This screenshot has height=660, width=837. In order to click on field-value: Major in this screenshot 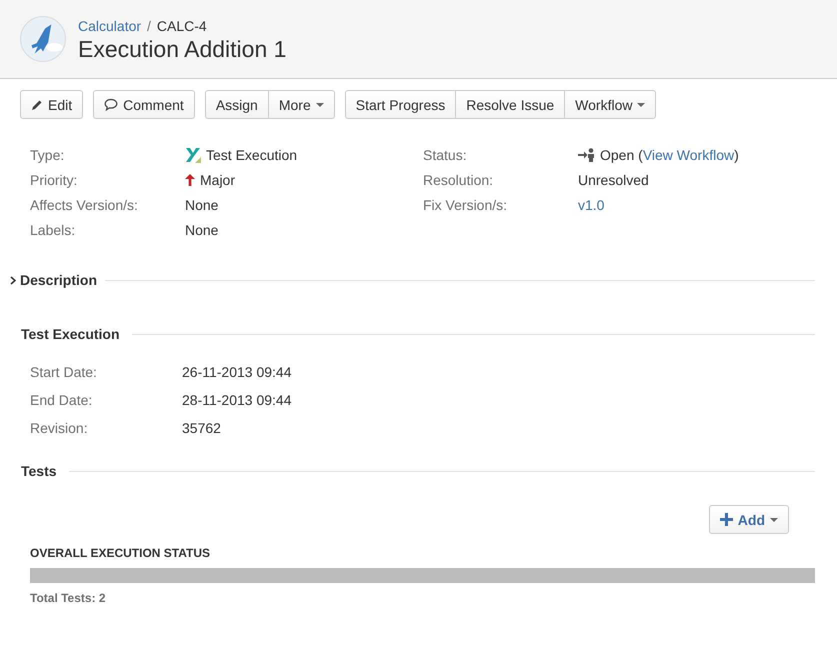, I will do `click(218, 180)`.